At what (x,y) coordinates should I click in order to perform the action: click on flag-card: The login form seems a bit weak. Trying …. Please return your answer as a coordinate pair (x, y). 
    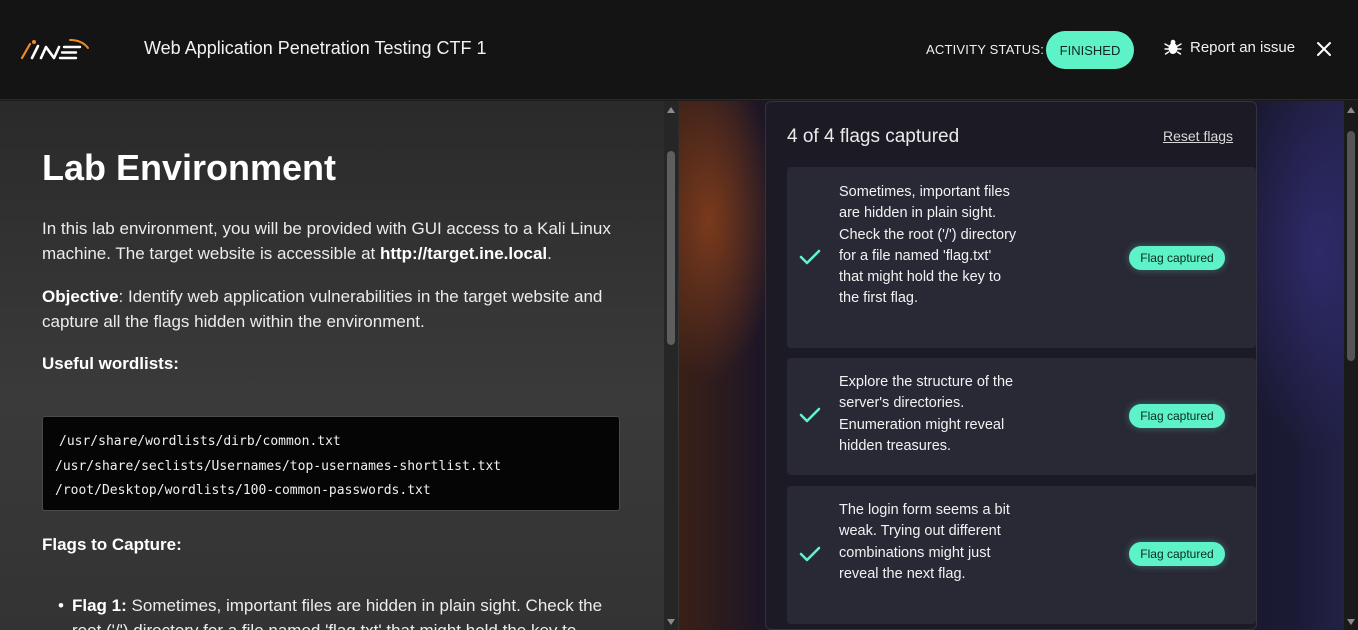
    Looking at the image, I should click on (1021, 555).